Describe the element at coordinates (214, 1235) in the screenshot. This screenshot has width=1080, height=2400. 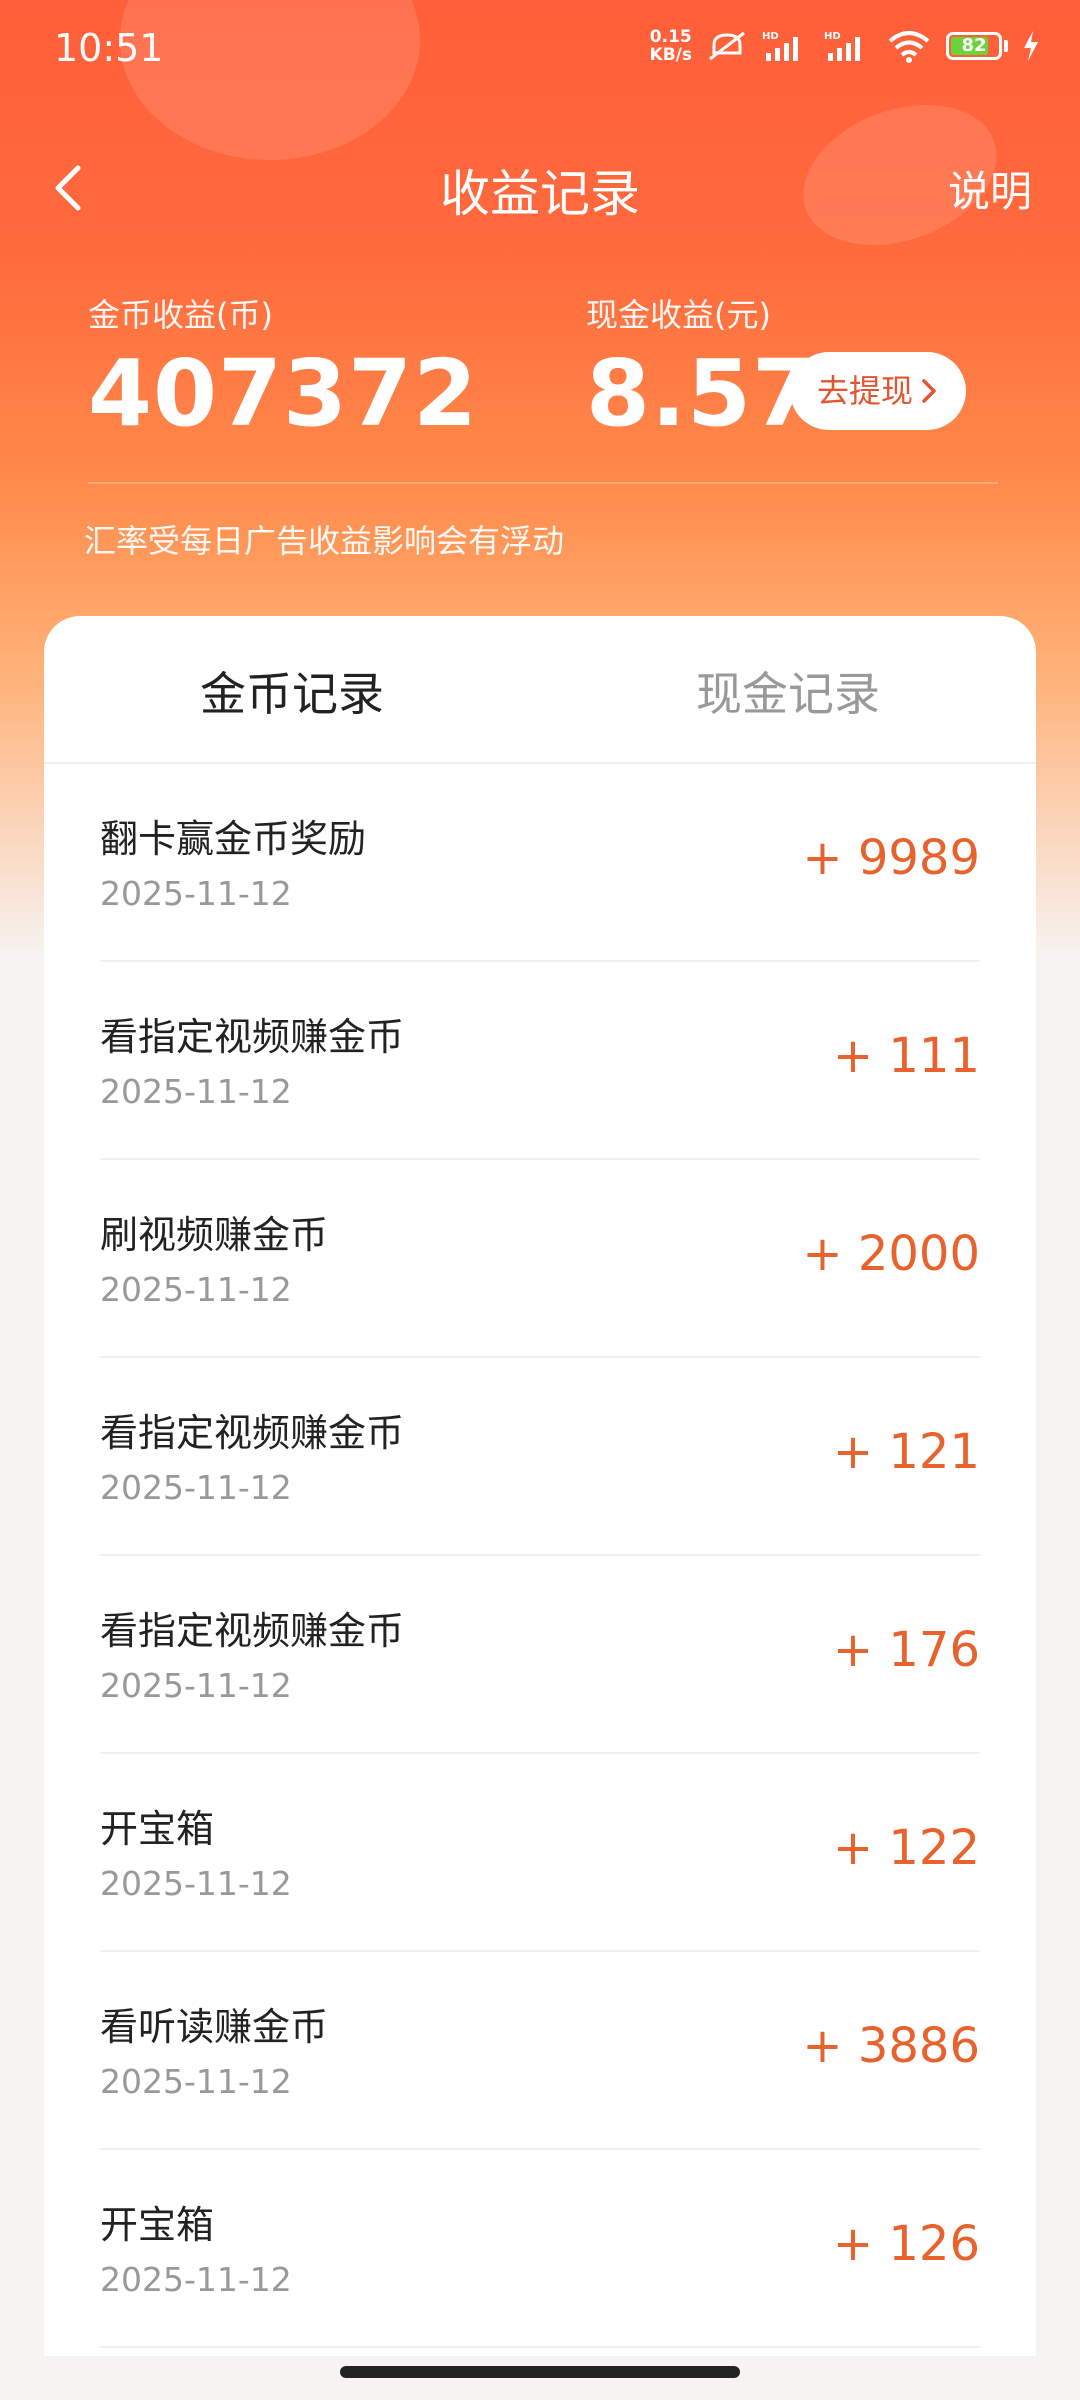
I see `record-title: 刷视频赚金币` at that location.